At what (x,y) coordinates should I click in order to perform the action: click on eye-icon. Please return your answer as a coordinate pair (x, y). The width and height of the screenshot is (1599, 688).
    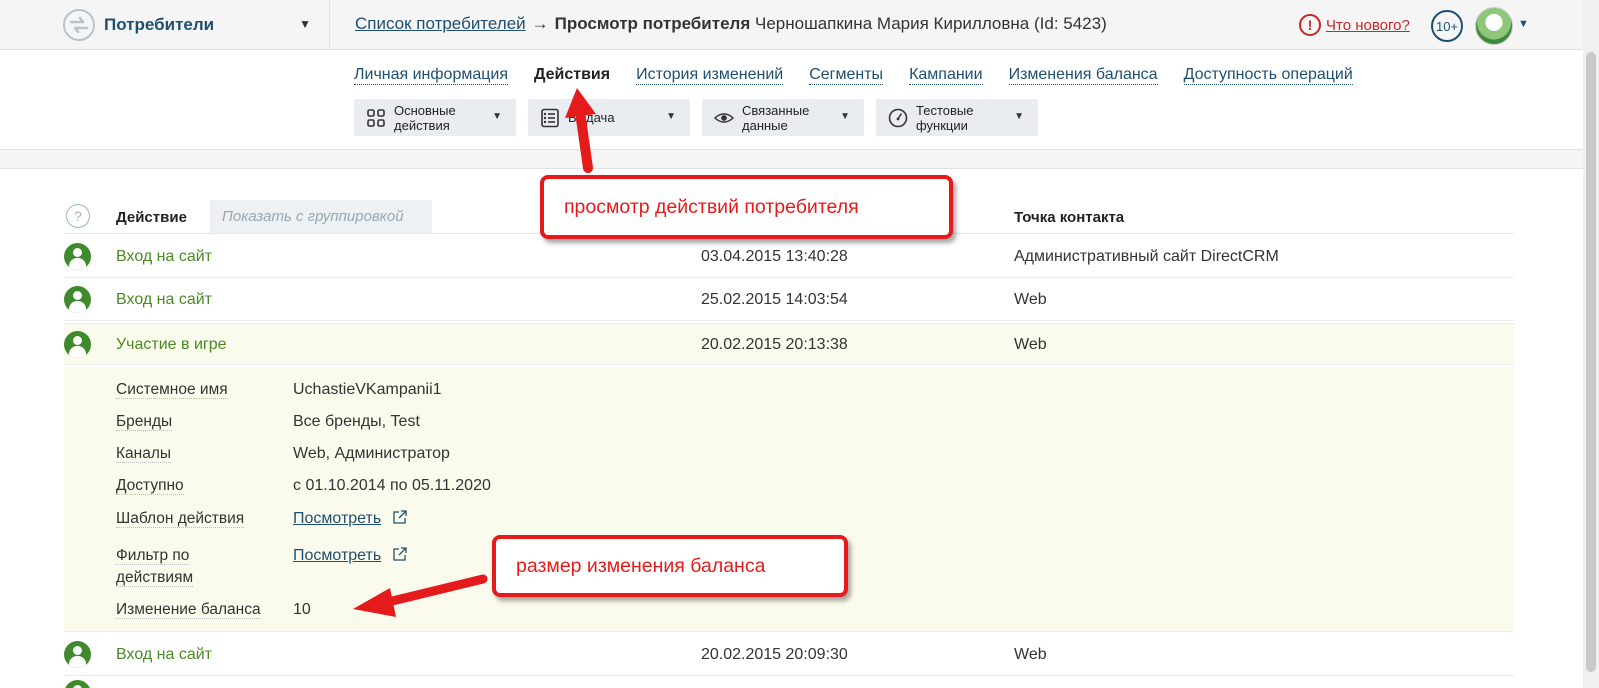
    Looking at the image, I should click on (724, 118).